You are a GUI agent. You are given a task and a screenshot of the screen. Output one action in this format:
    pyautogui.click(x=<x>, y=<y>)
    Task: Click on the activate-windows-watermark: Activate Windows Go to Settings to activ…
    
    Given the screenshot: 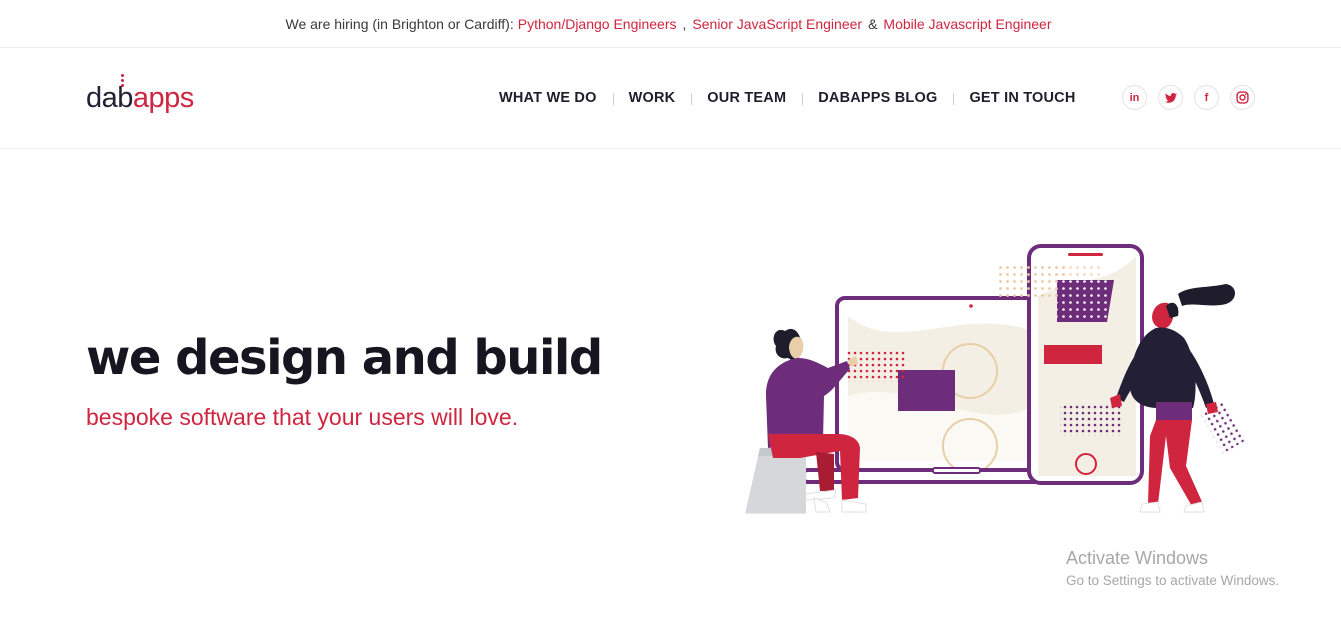 What is the action you would take?
    pyautogui.click(x=1172, y=568)
    